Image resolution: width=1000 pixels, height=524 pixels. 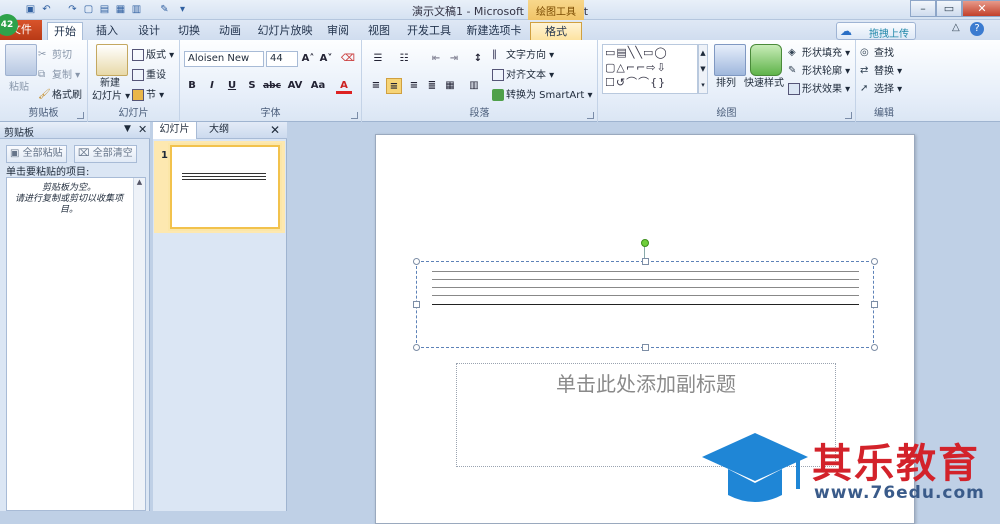 What do you see at coordinates (149, 31) in the screenshot?
I see `tab-design: 设计` at bounding box center [149, 31].